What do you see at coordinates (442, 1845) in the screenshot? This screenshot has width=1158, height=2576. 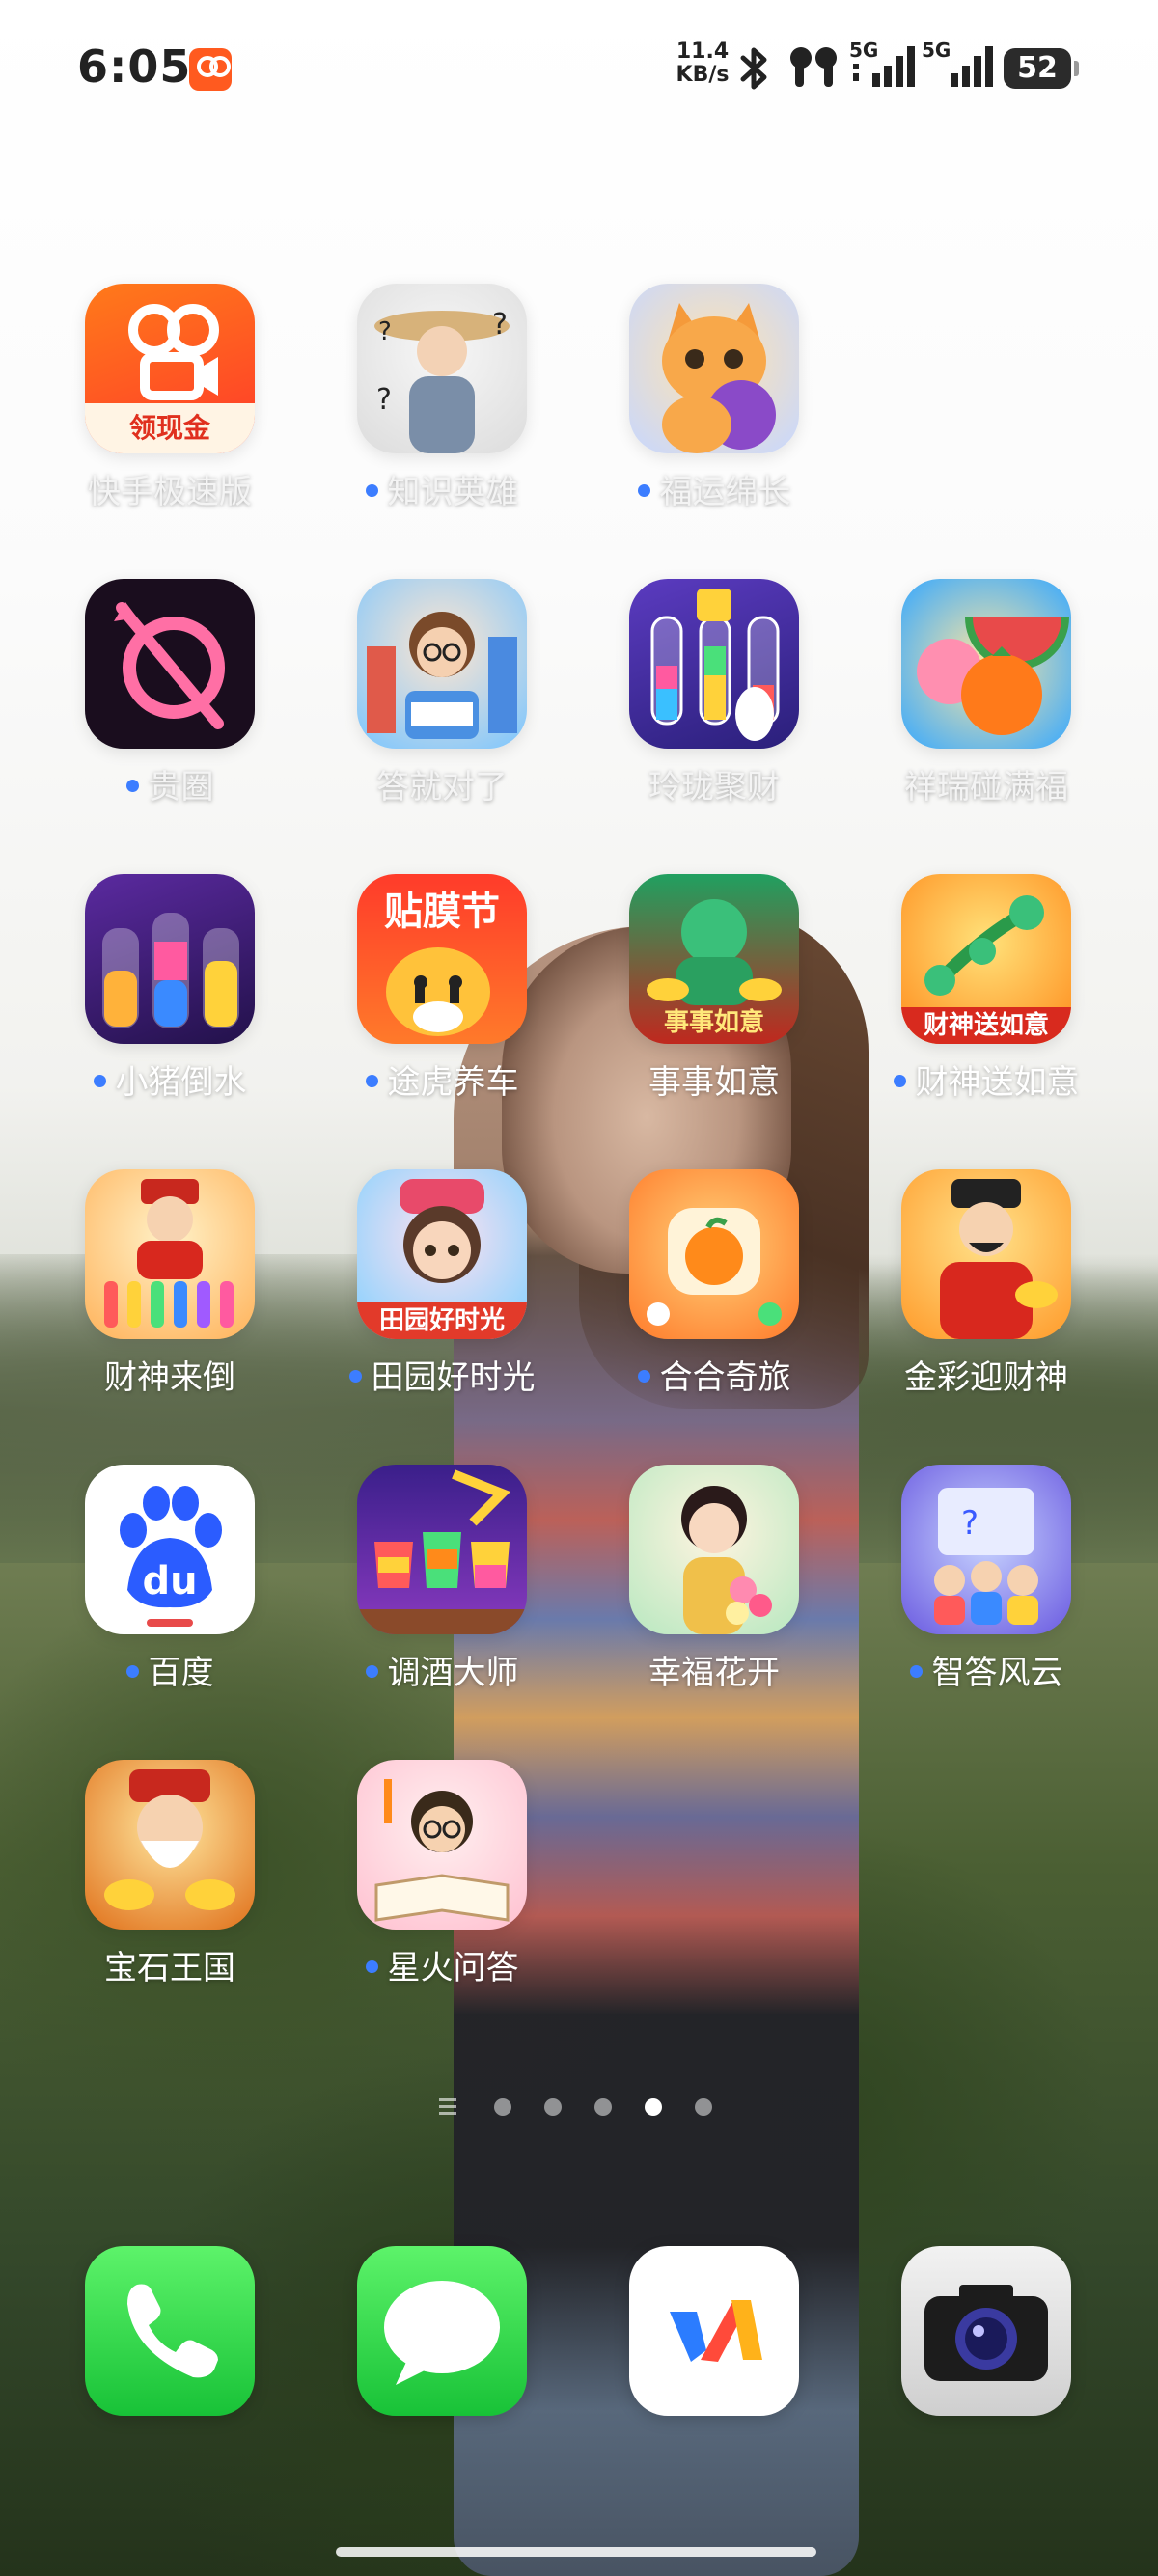 I see `book-boy-icon` at bounding box center [442, 1845].